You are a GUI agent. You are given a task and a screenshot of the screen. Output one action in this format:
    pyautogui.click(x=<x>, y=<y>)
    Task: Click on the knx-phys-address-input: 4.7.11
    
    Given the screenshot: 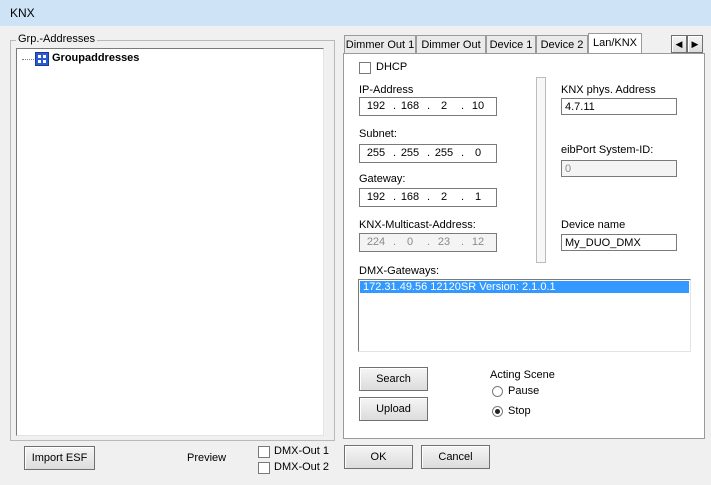 What is the action you would take?
    pyautogui.click(x=619, y=106)
    